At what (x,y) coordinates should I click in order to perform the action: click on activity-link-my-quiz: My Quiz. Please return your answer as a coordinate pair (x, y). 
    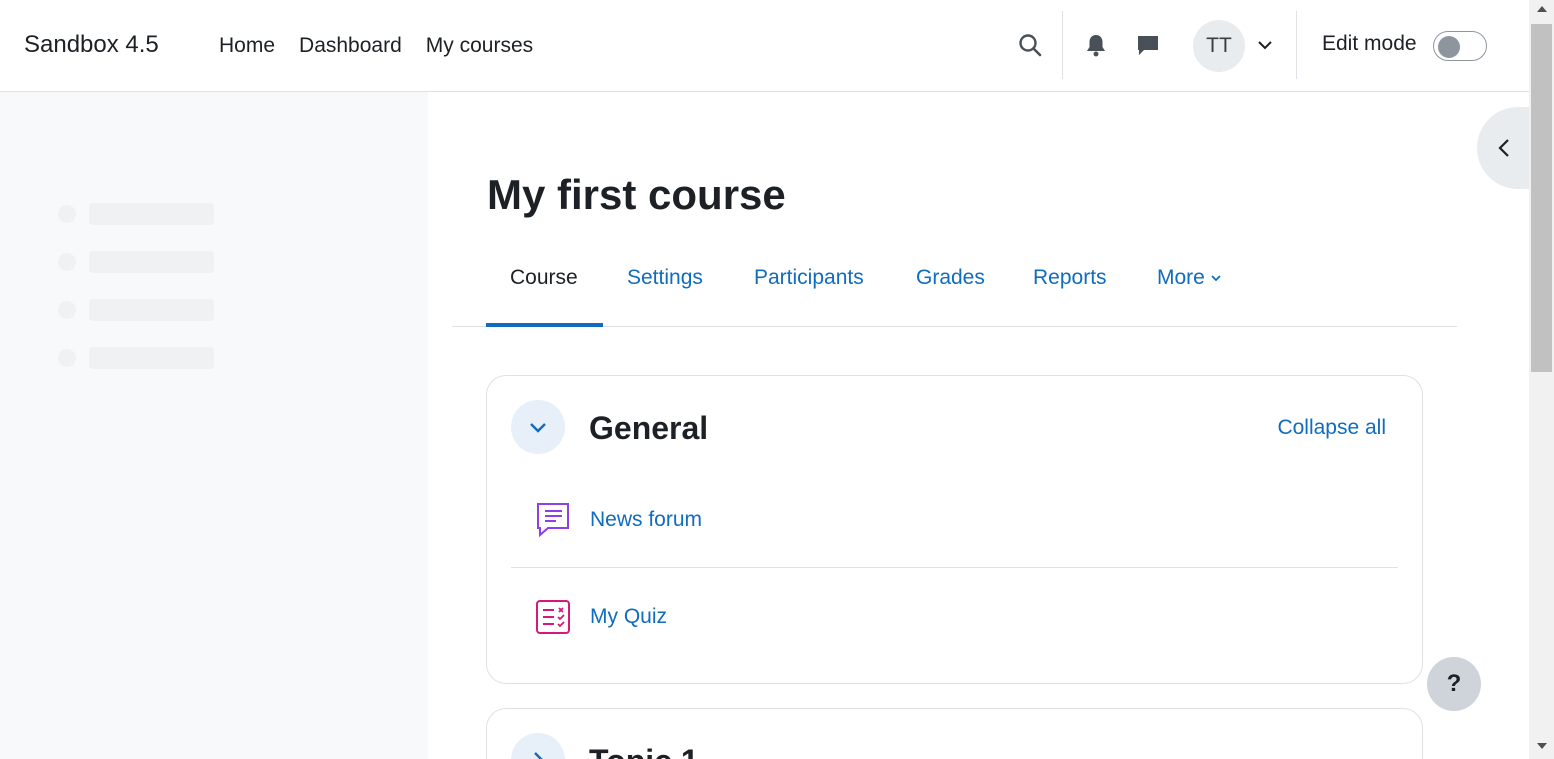
    Looking at the image, I should click on (628, 617).